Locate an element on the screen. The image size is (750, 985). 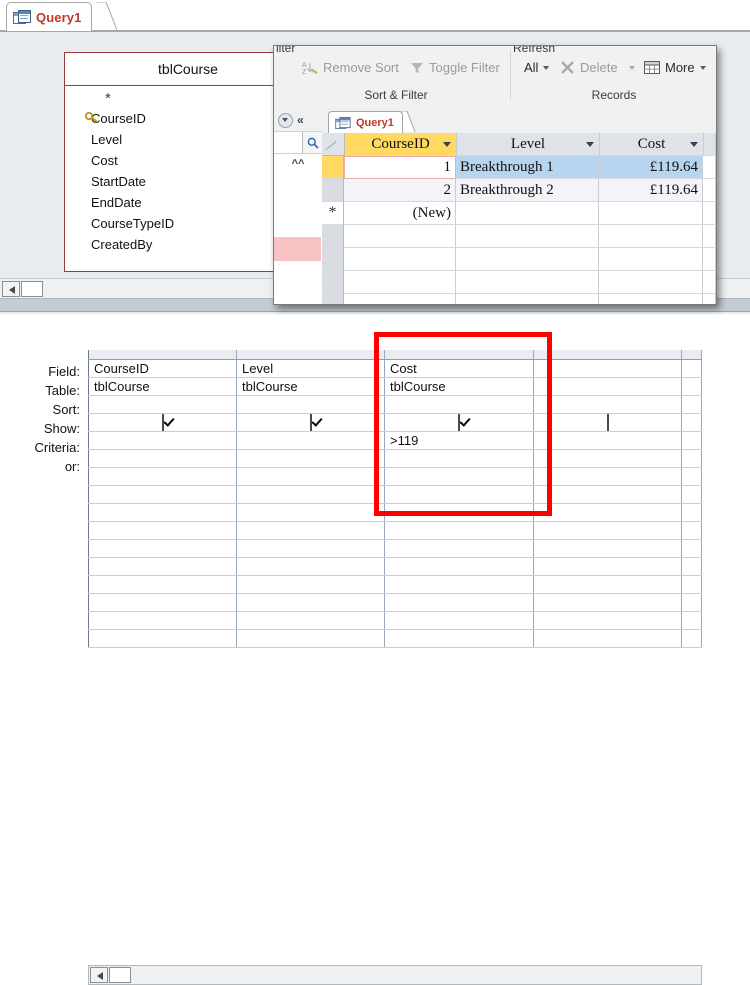
show-checkbox-empty is located at coordinates (607, 422).